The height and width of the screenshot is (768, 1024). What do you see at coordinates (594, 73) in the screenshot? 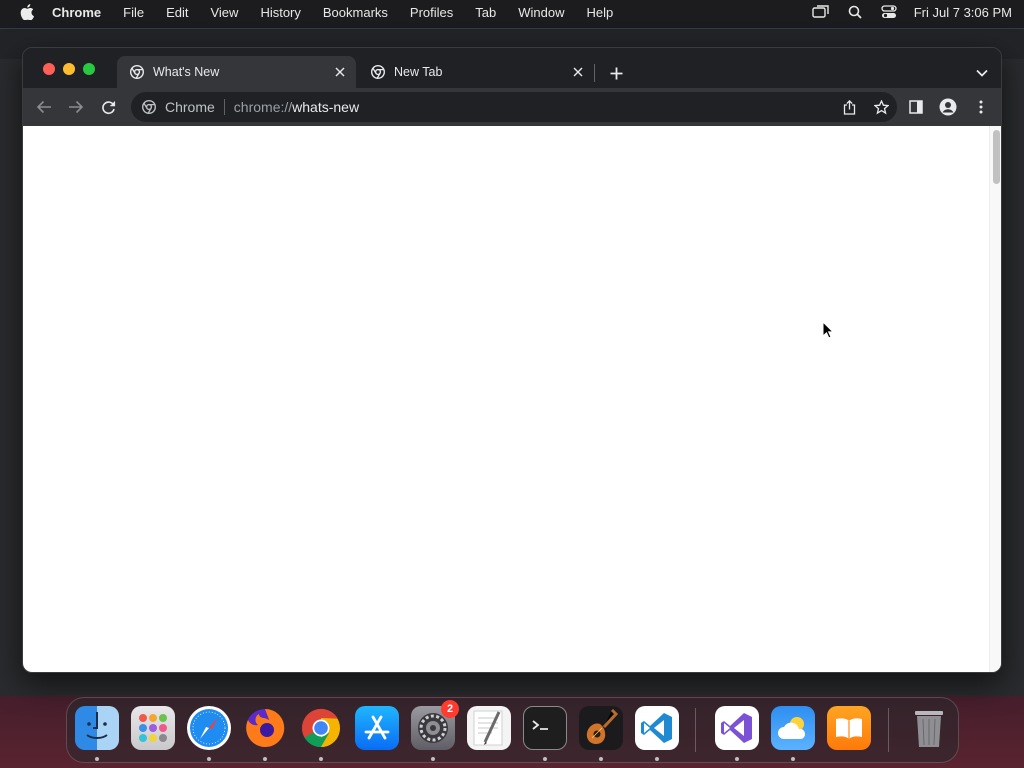
I see `tab-separator` at bounding box center [594, 73].